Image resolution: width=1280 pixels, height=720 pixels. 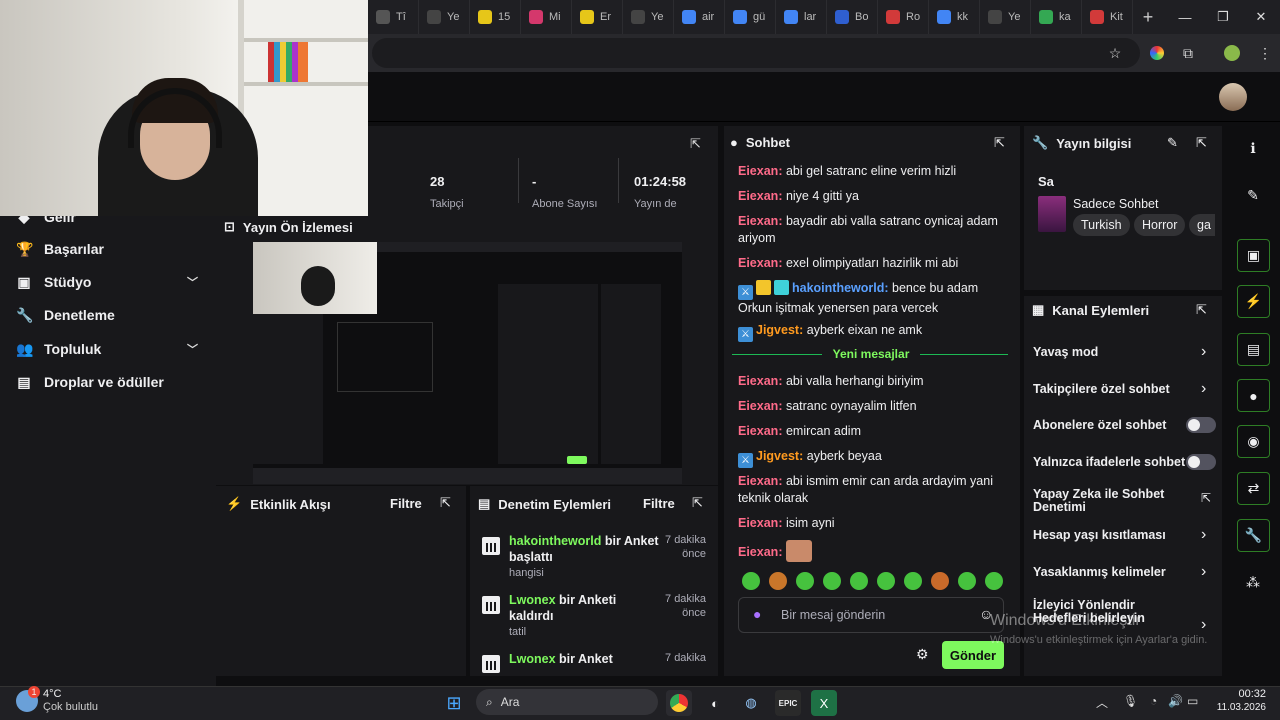 I want to click on crown-badge-icon, so click(x=763, y=287).